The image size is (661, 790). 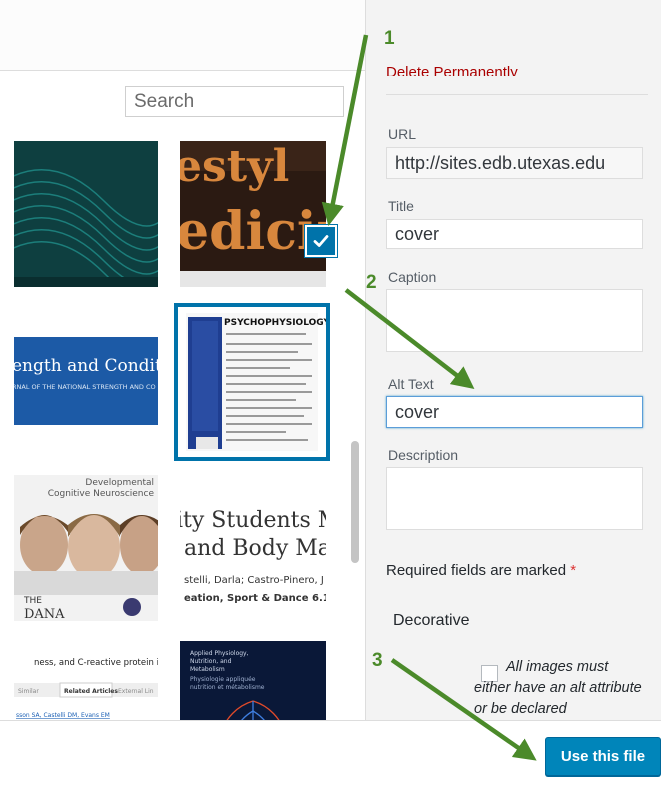 I want to click on required-fields-note: Required fields are marked *, so click(x=481, y=570).